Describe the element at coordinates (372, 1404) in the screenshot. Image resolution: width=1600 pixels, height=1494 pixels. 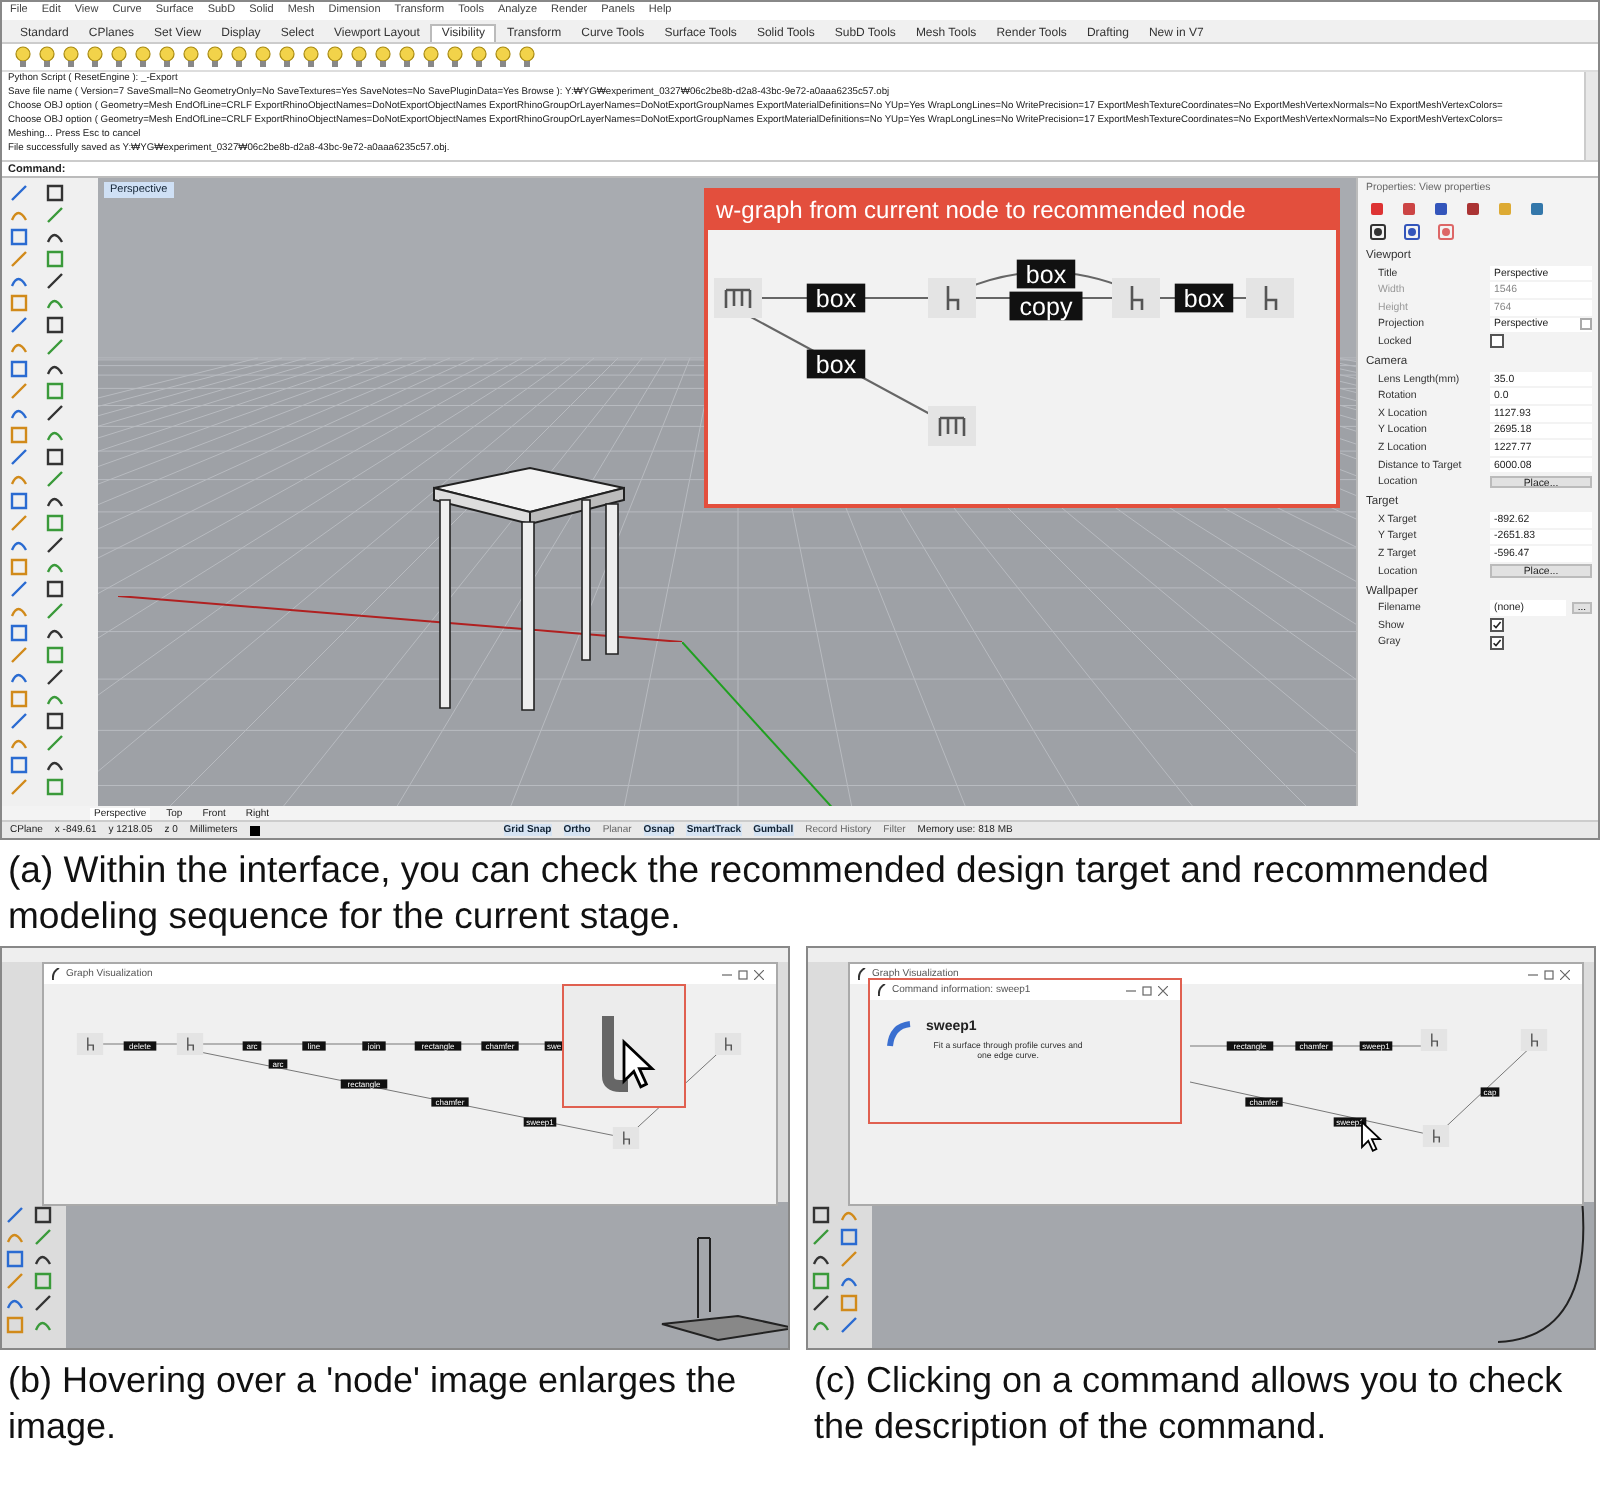
I see `figure-caption: (b) Hovering over a 'node' image enlarges the image.` at that location.